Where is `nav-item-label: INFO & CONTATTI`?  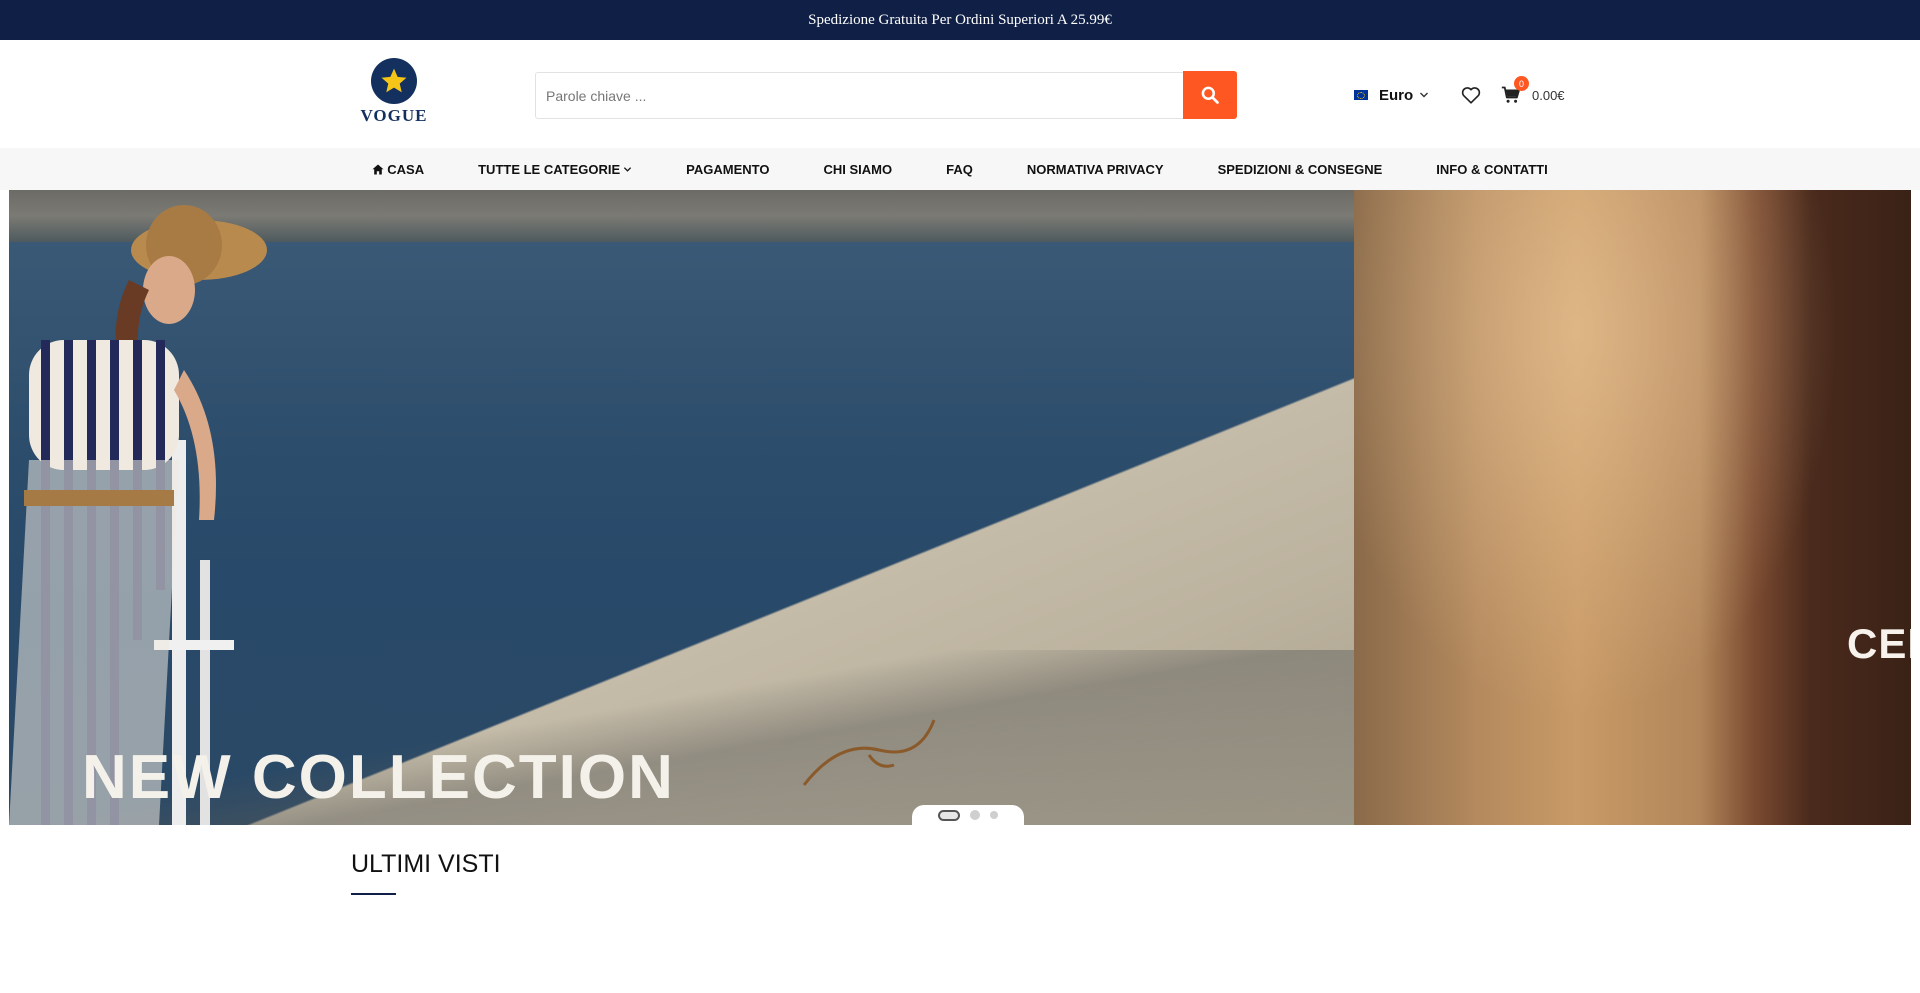 nav-item-label: INFO & CONTATTI is located at coordinates (1492, 169).